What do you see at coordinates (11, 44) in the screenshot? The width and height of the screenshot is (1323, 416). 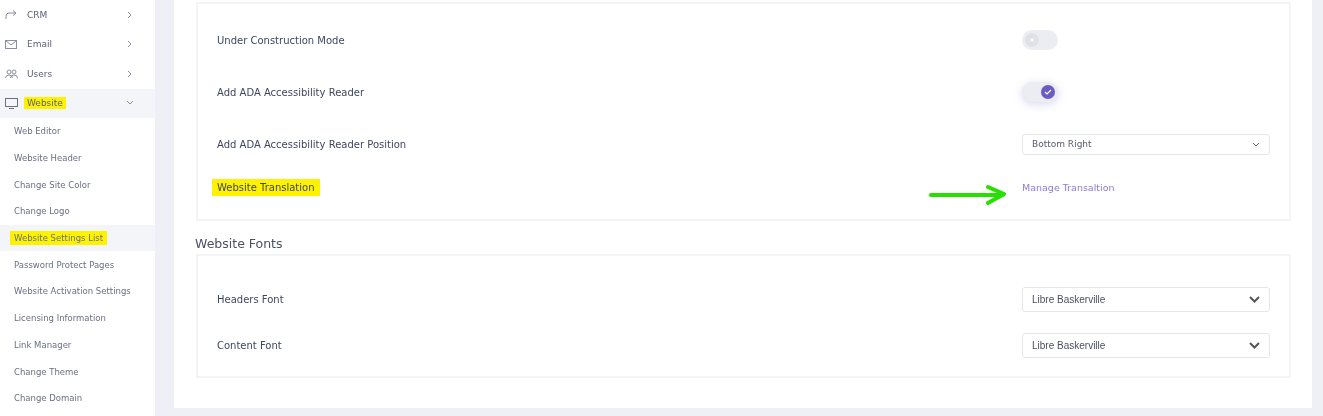 I see `mail-icon` at bounding box center [11, 44].